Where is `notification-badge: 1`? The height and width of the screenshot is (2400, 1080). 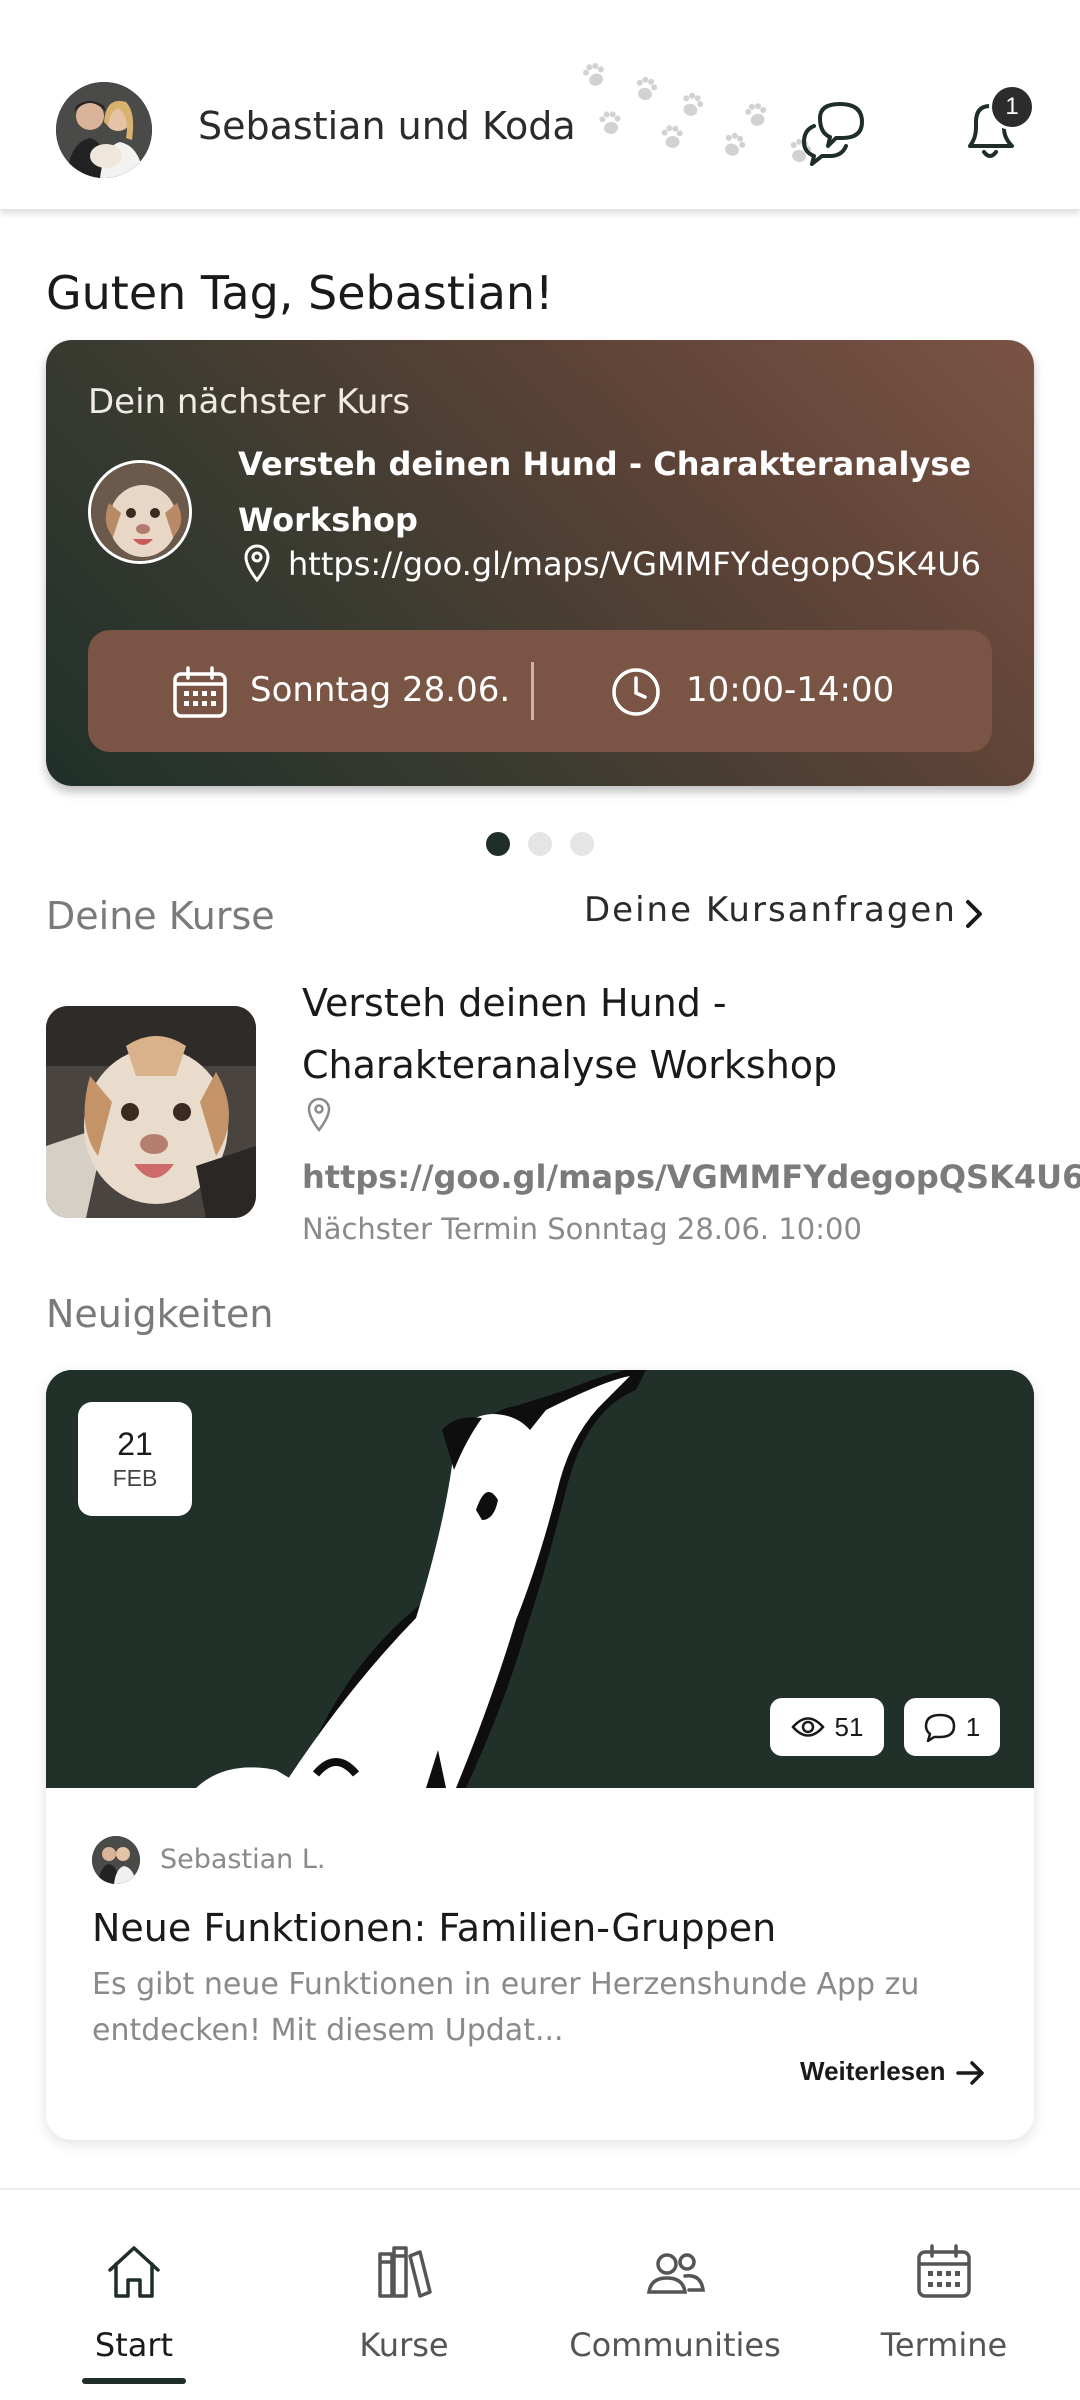
notification-badge: 1 is located at coordinates (1012, 107).